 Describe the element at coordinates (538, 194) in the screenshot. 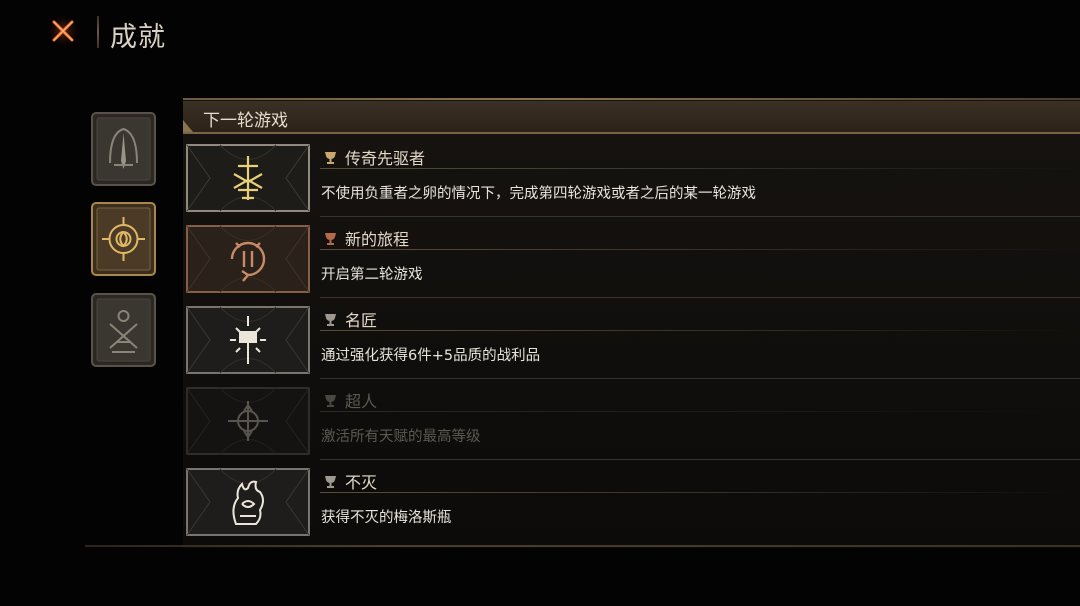

I see `achievement-description: 不使用负重者之卵的情况下，完成第四轮游戏或者之后的某一轮游戏` at that location.